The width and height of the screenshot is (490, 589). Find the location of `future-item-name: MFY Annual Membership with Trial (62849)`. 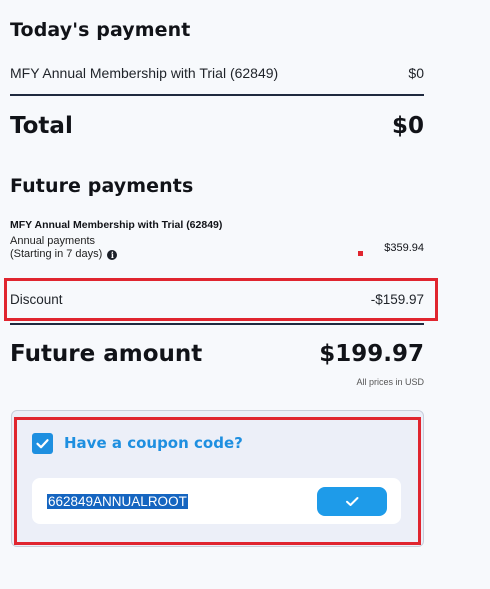

future-item-name: MFY Annual Membership with Trial (62849) is located at coordinates (116, 225).